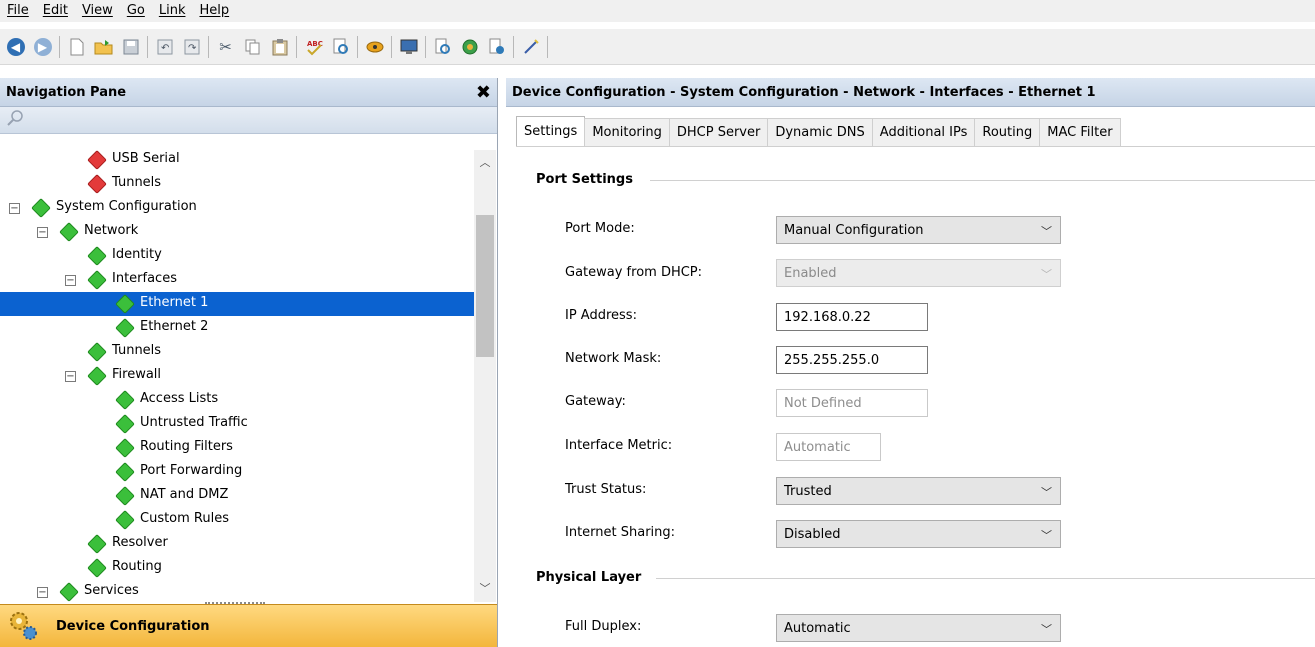  I want to click on tree-item: NAT and DMZ, so click(237, 496).